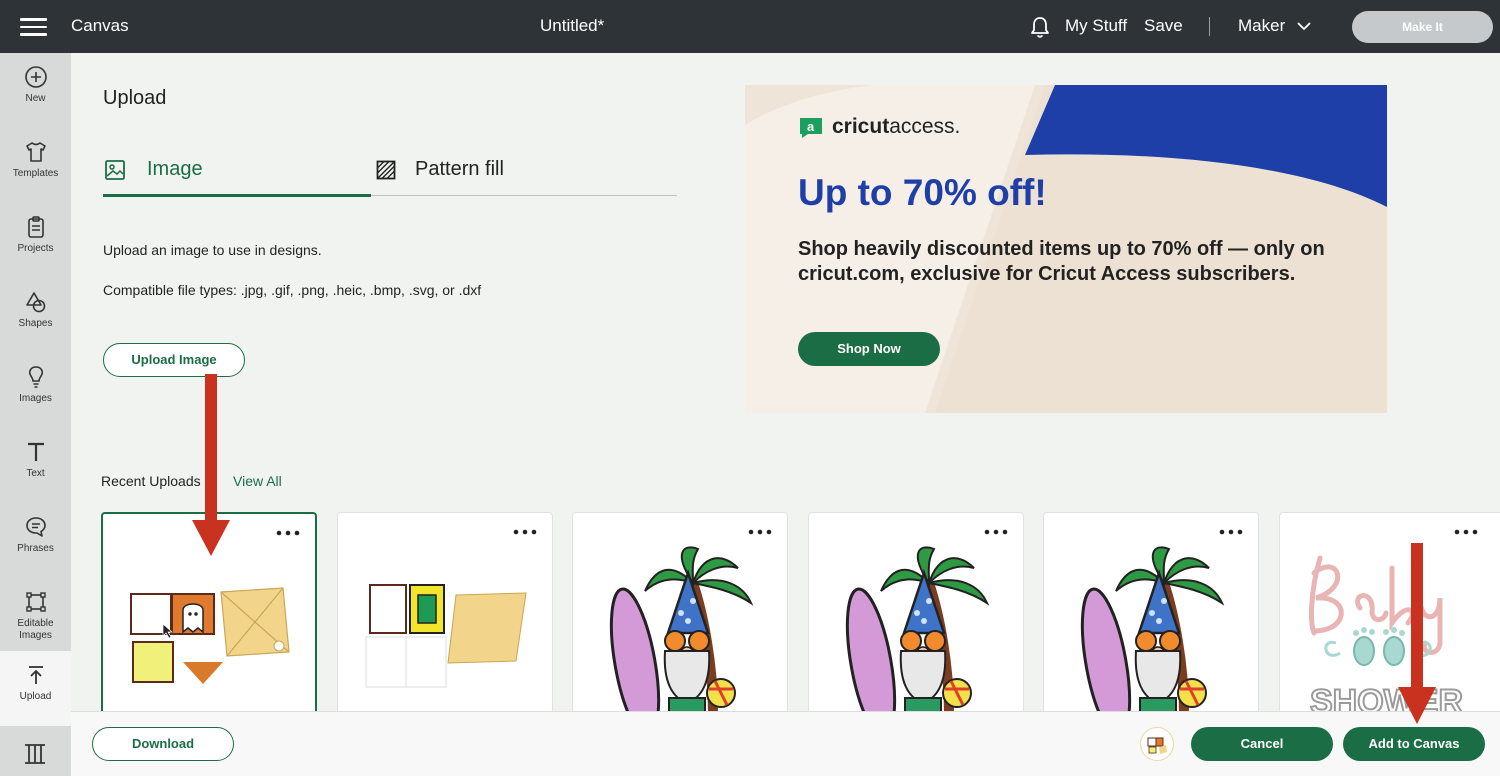  Describe the element at coordinates (257, 481) in the screenshot. I see `view-all-link: View All` at that location.